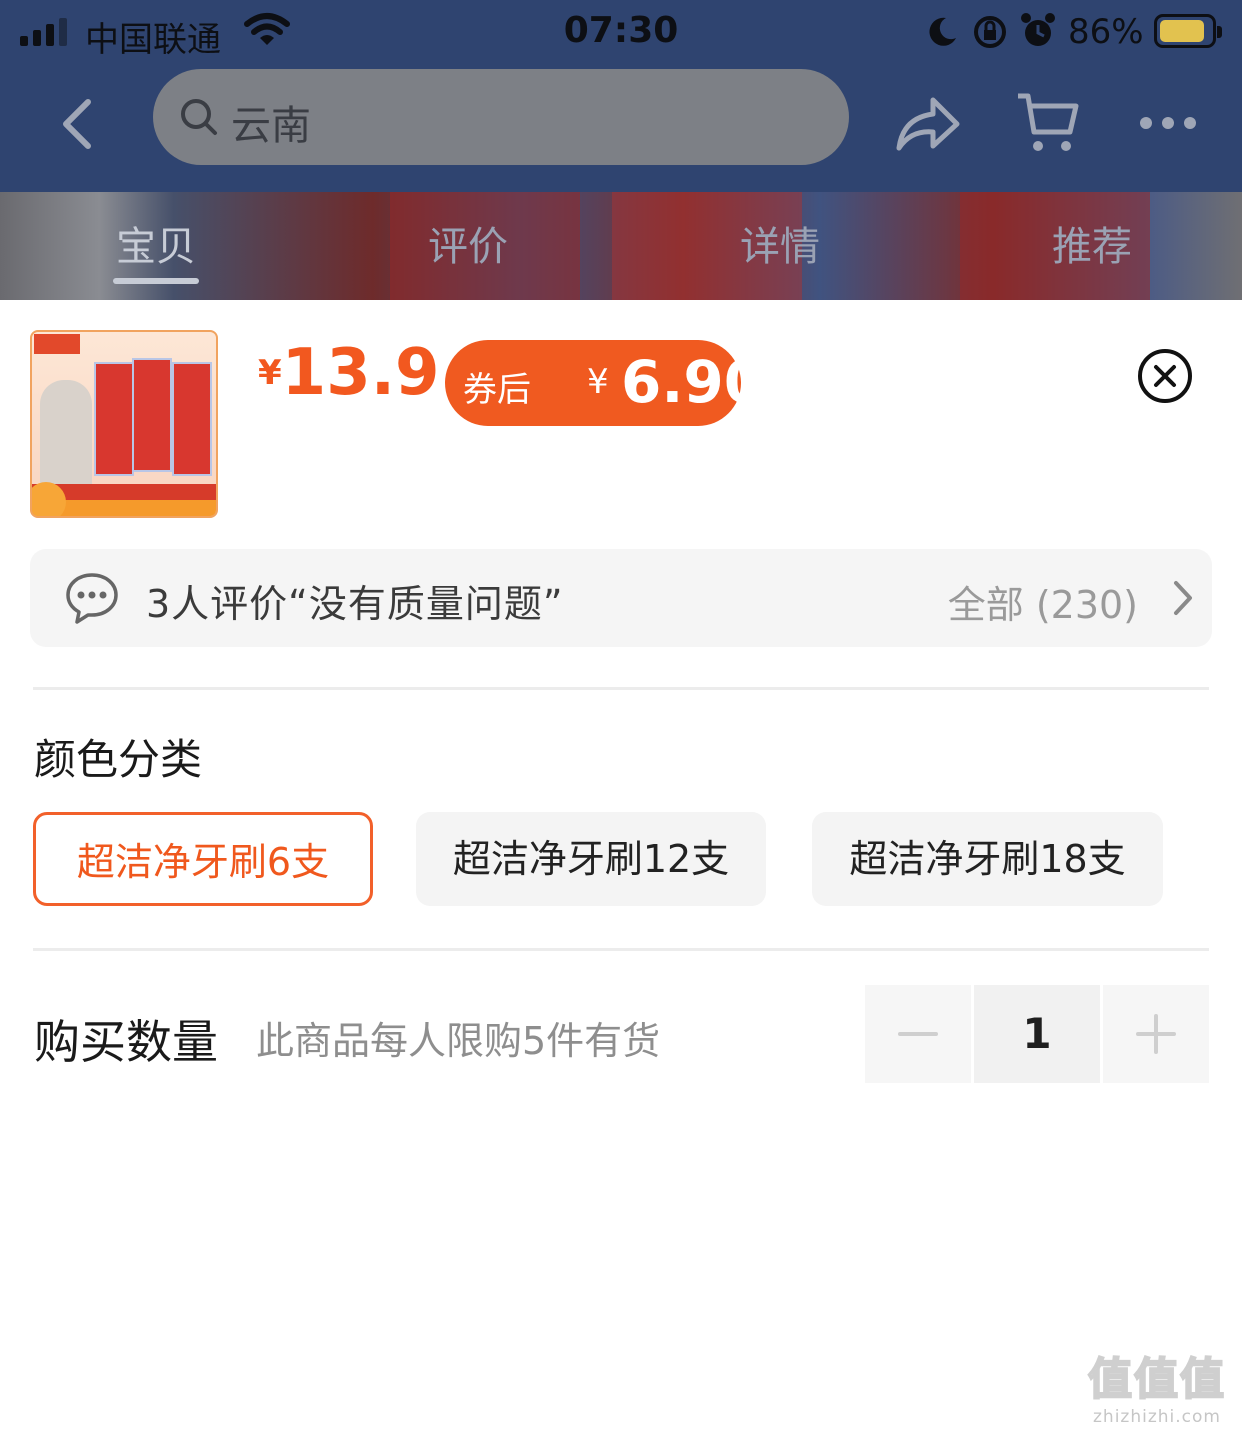 The image size is (1242, 1437). What do you see at coordinates (80, 124) in the screenshot?
I see `back-icon` at bounding box center [80, 124].